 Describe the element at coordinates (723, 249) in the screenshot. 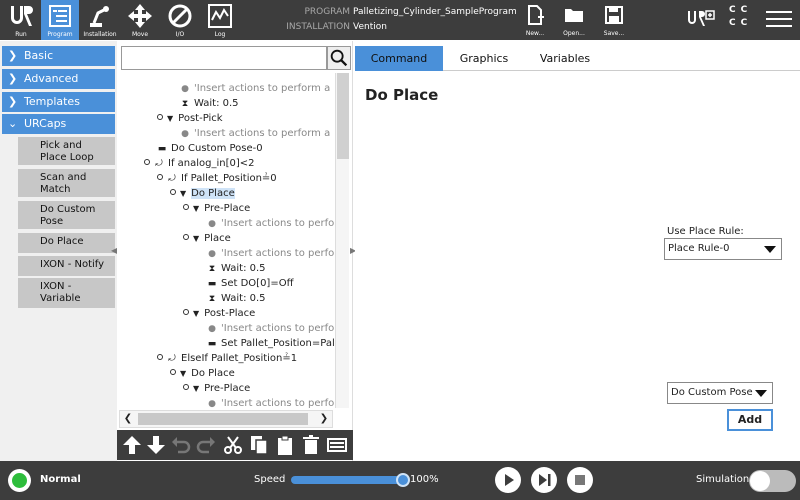

I see `place-rule-select: Place Rule-0` at that location.